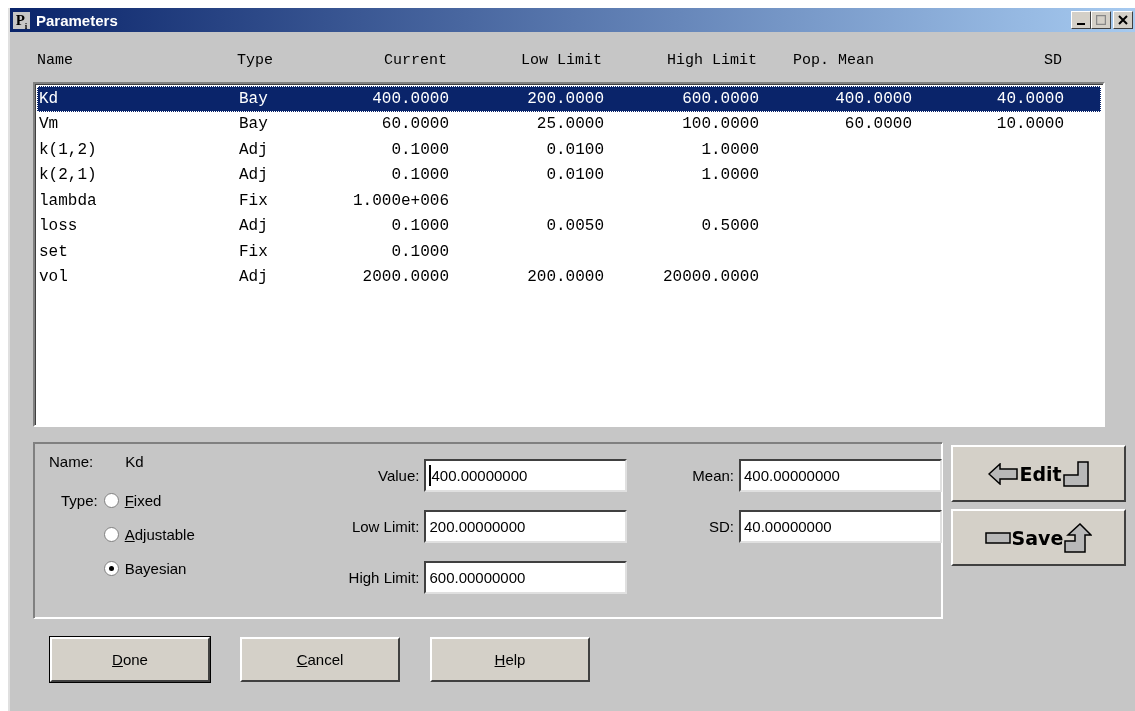 This screenshot has height=711, width=1135. Describe the element at coordinates (79, 501) in the screenshot. I see `type-label: Type:` at that location.